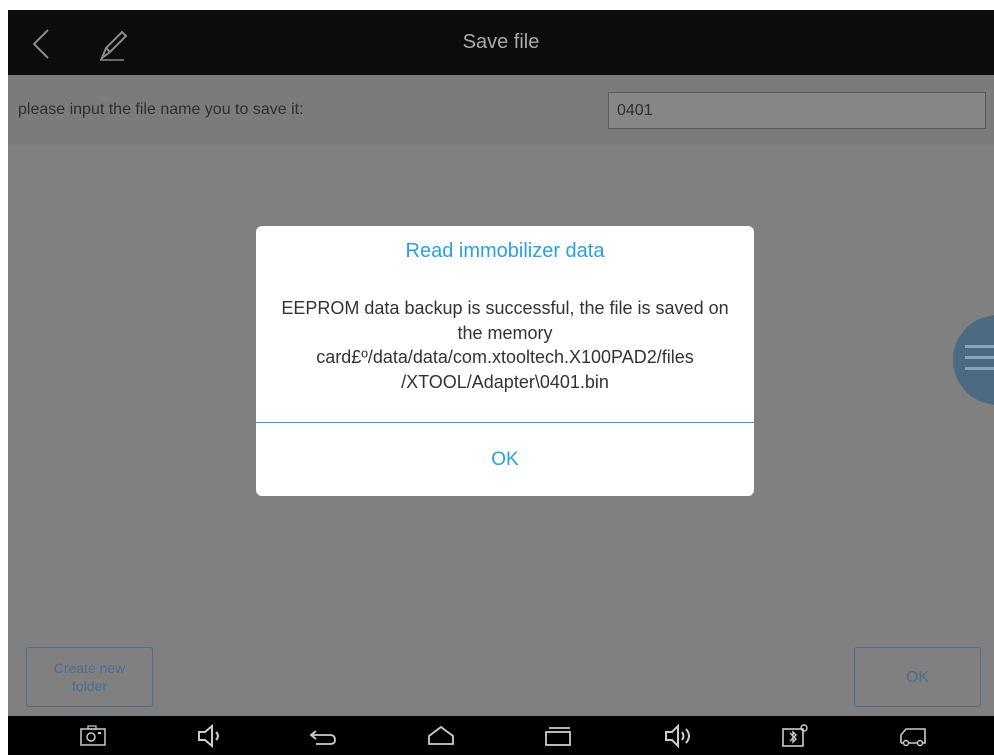 Image resolution: width=994 pixels, height=755 pixels. I want to click on home-icon, so click(441, 736).